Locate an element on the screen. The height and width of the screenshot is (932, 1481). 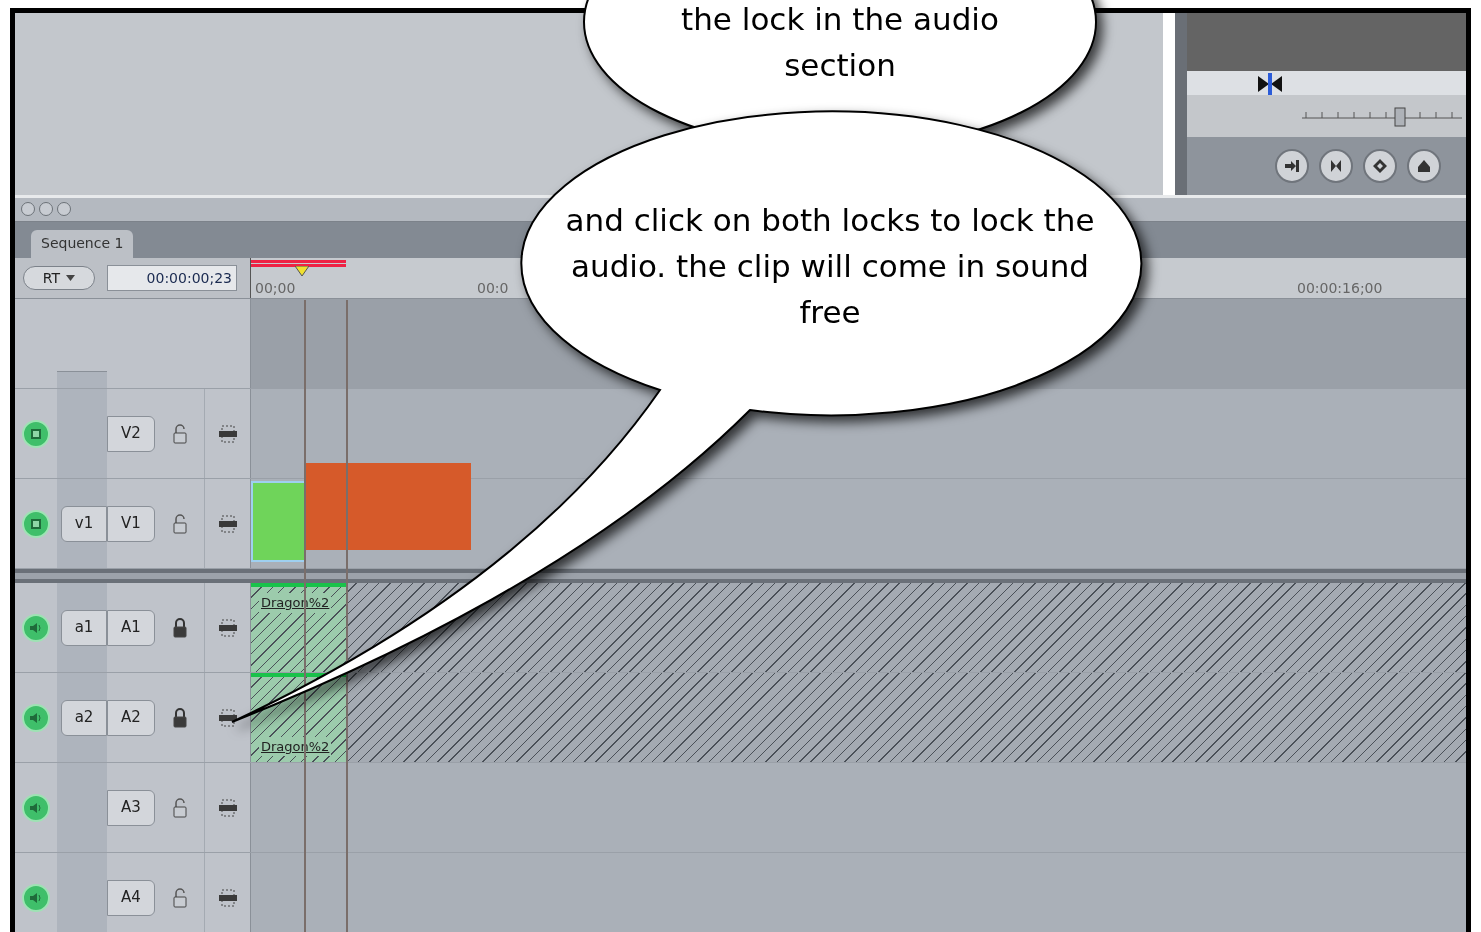
destination-patch: A2 is located at coordinates (131, 717).